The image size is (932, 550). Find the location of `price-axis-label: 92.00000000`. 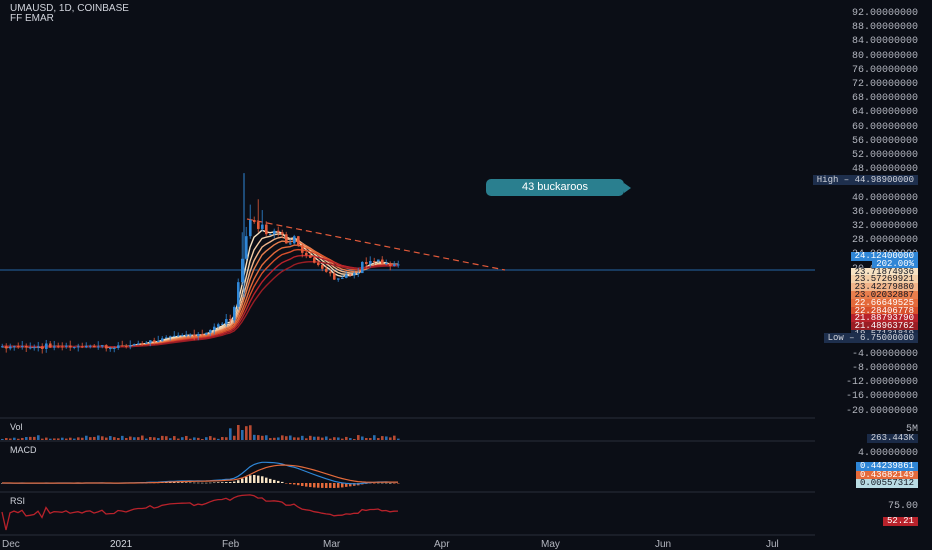

price-axis-label: 92.00000000 is located at coordinates (884, 13).